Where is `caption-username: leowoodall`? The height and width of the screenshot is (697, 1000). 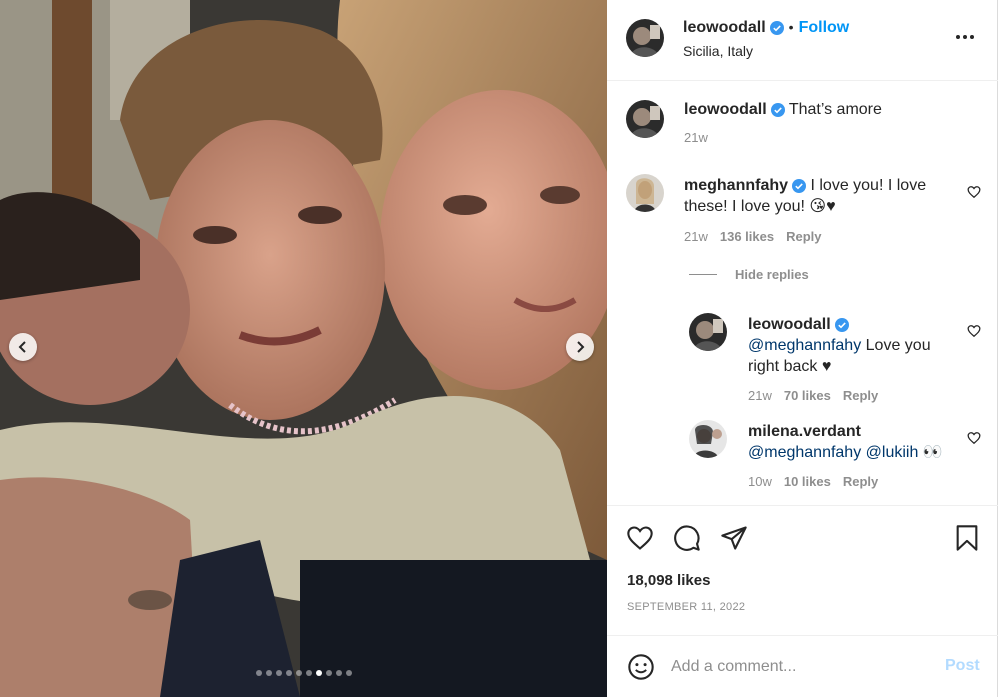
caption-username: leowoodall is located at coordinates (725, 109).